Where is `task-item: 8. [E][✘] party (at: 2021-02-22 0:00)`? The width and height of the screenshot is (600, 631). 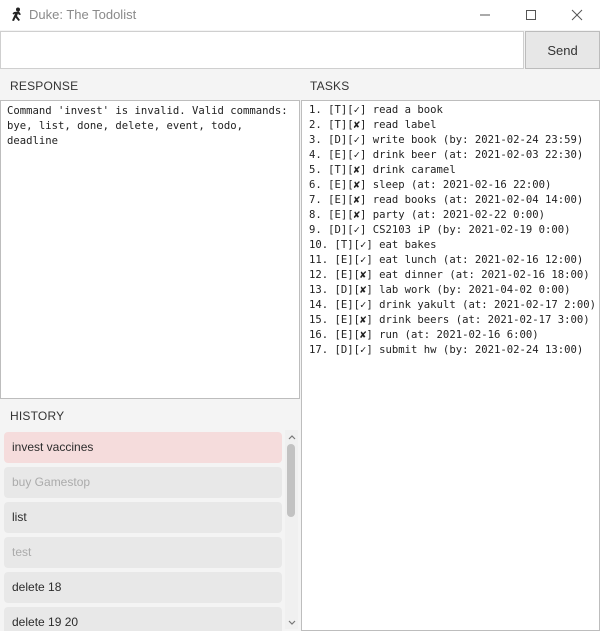
task-item: 8. [E][✘] party (at: 2021-02-22 0:00) is located at coordinates (427, 215).